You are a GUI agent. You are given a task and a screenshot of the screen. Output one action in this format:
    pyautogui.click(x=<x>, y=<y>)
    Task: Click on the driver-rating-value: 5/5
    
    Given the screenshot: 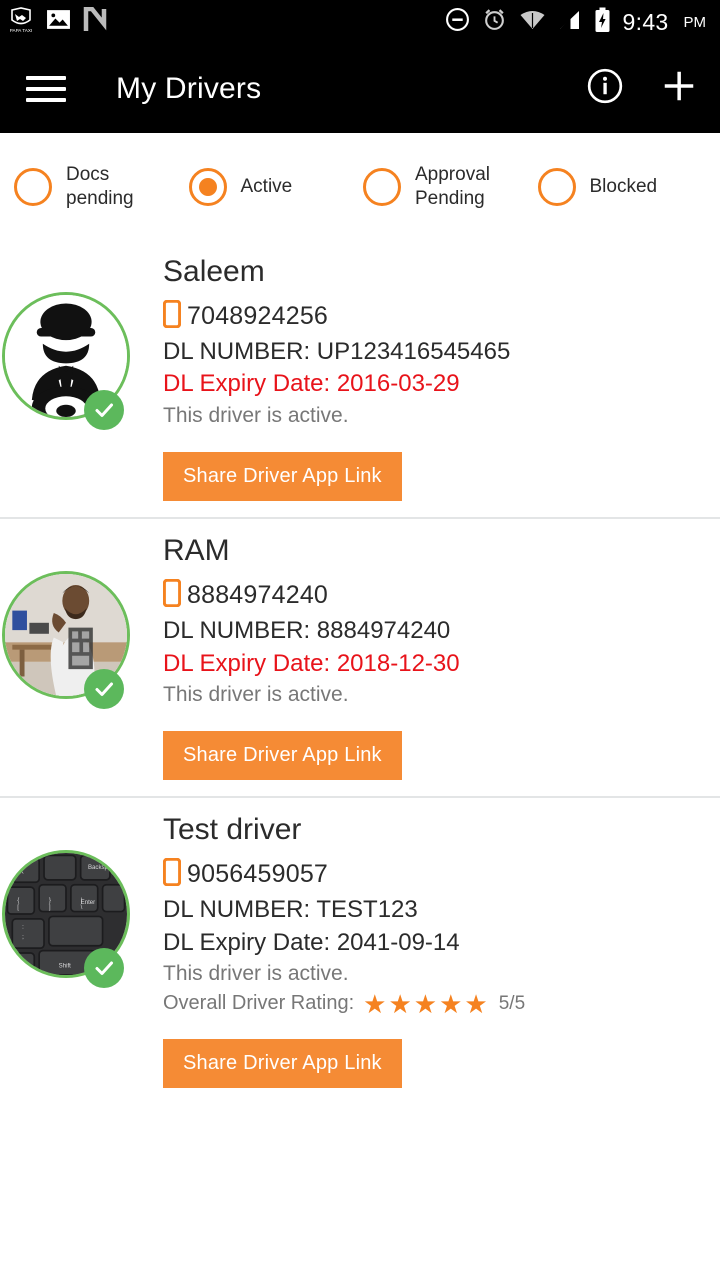 What is the action you would take?
    pyautogui.click(x=512, y=1003)
    